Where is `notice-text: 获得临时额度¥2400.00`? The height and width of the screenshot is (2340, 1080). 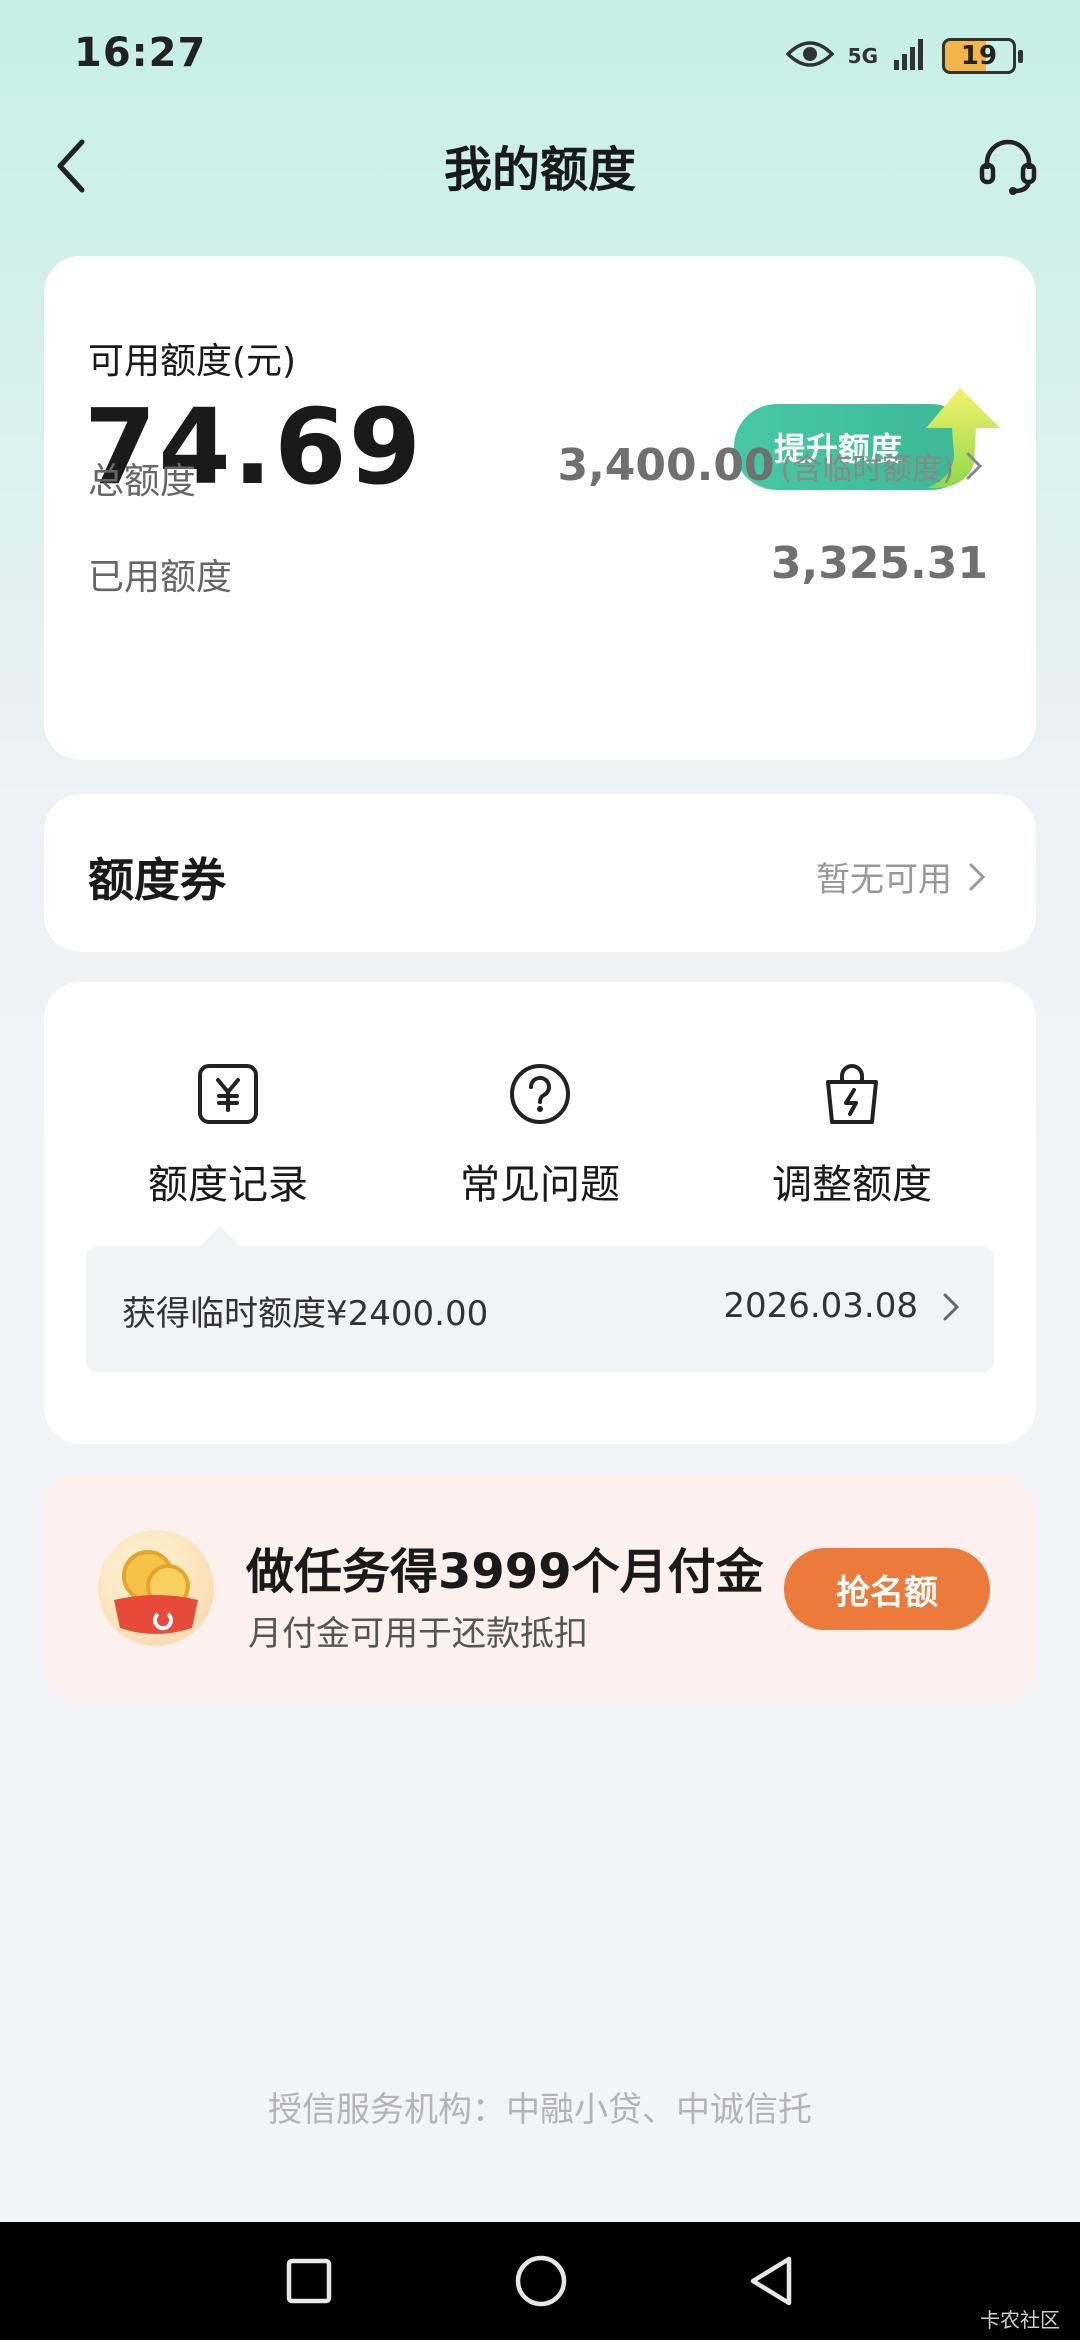
notice-text: 获得临时额度¥2400.00 is located at coordinates (305, 1314).